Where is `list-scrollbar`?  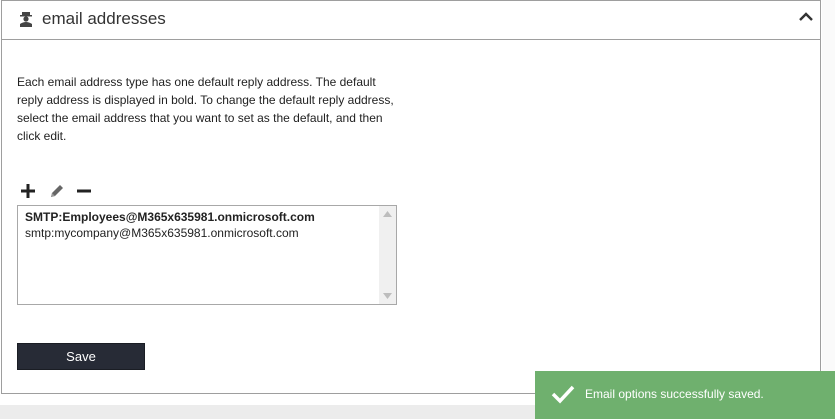 list-scrollbar is located at coordinates (387, 255).